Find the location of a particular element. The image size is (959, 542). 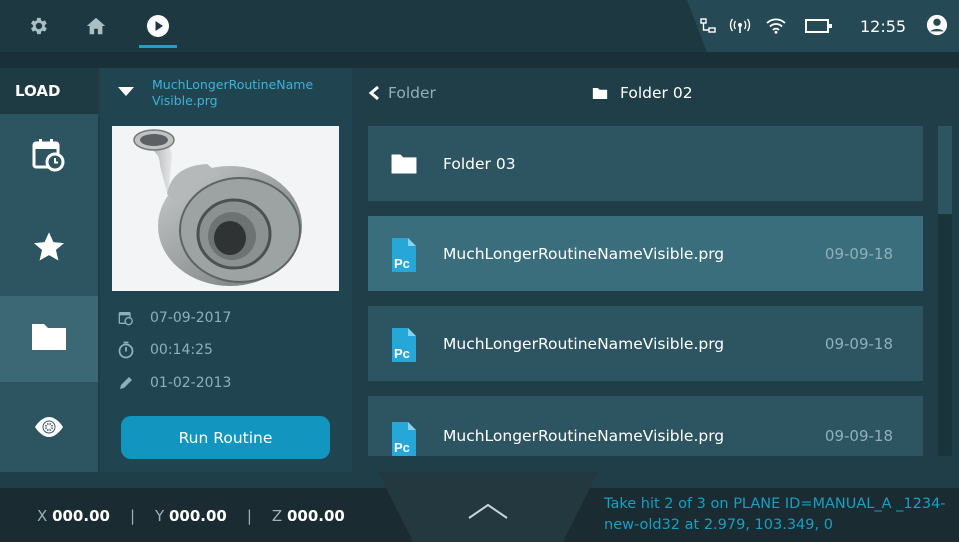

chevron-down-icon is located at coordinates (126, 91).